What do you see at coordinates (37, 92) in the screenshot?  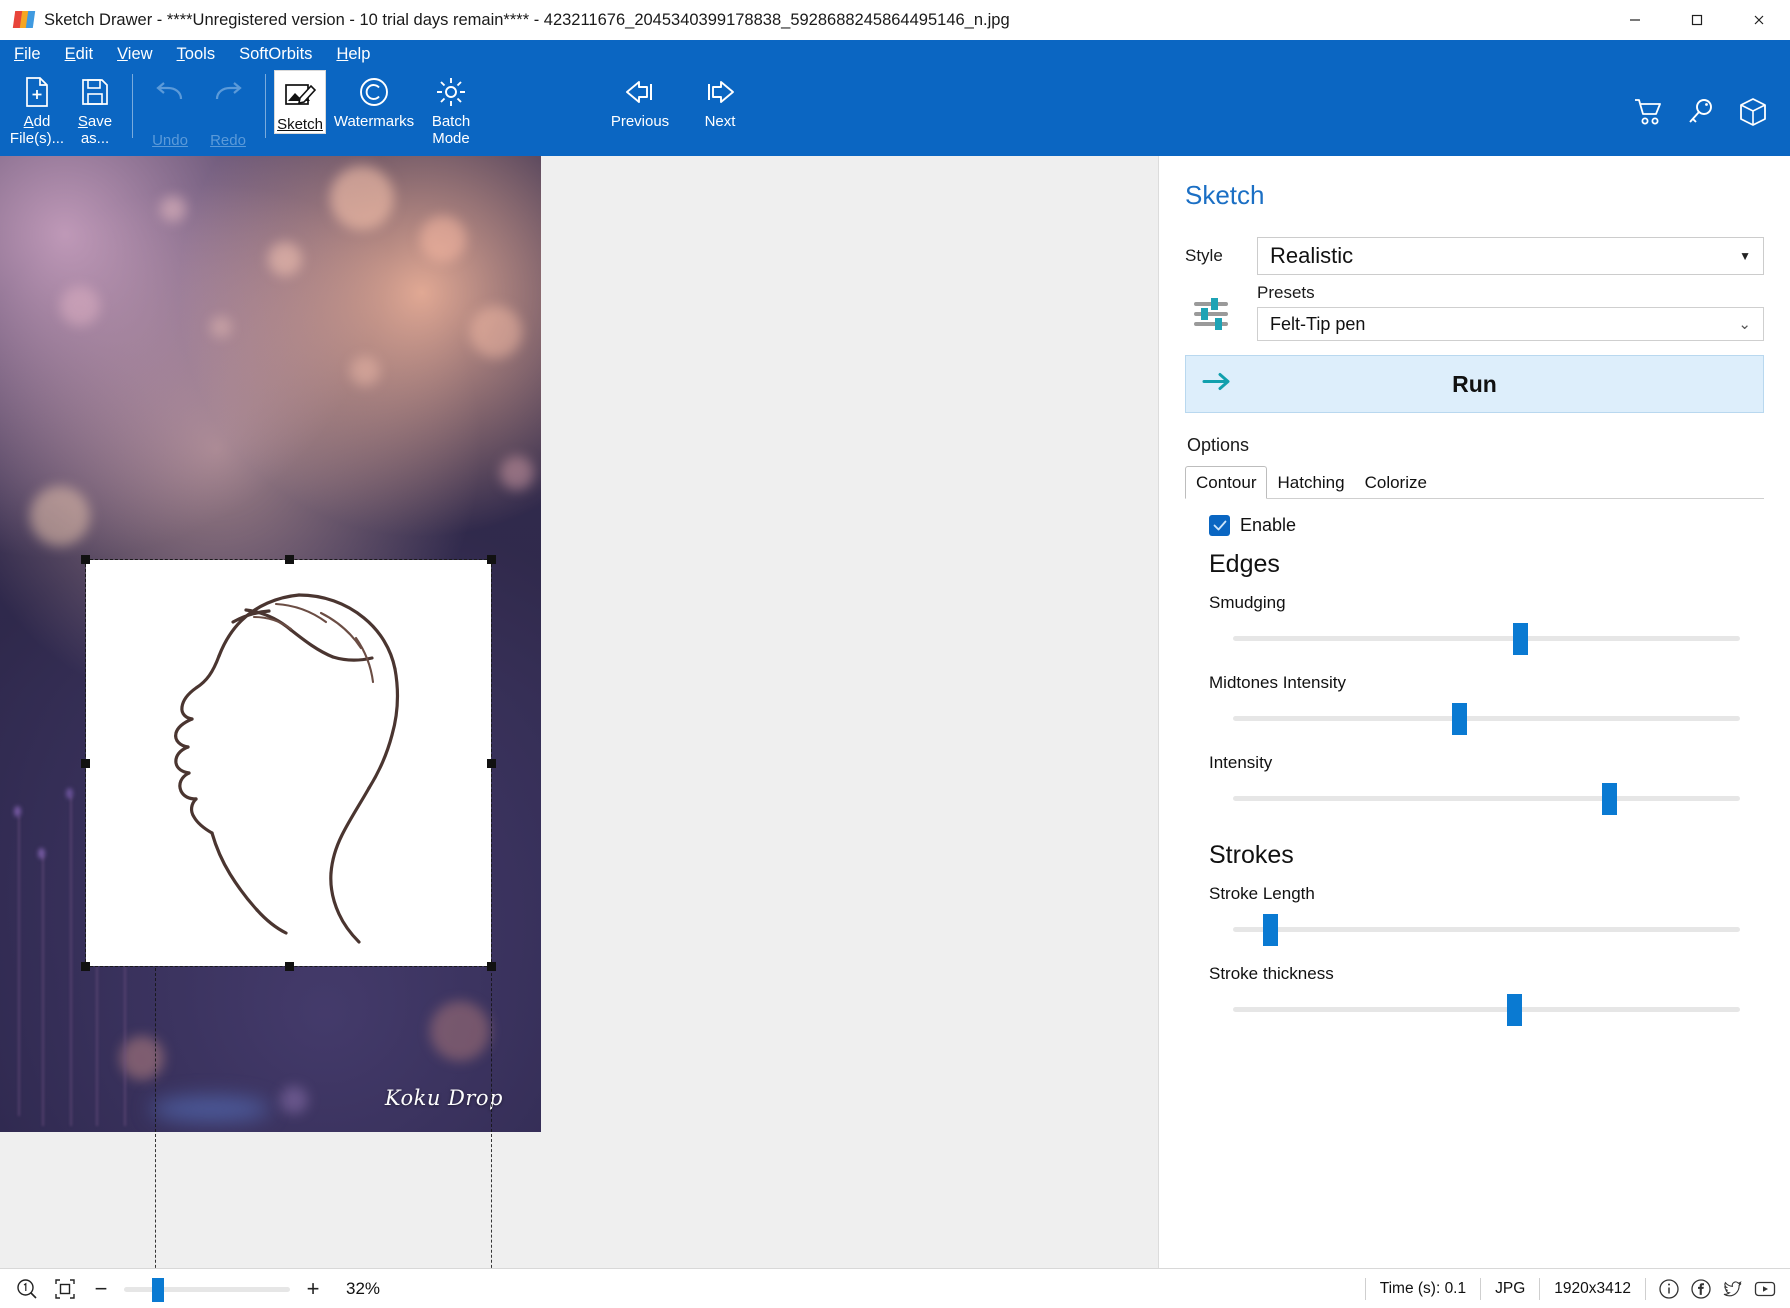 I see `add-file-icon` at bounding box center [37, 92].